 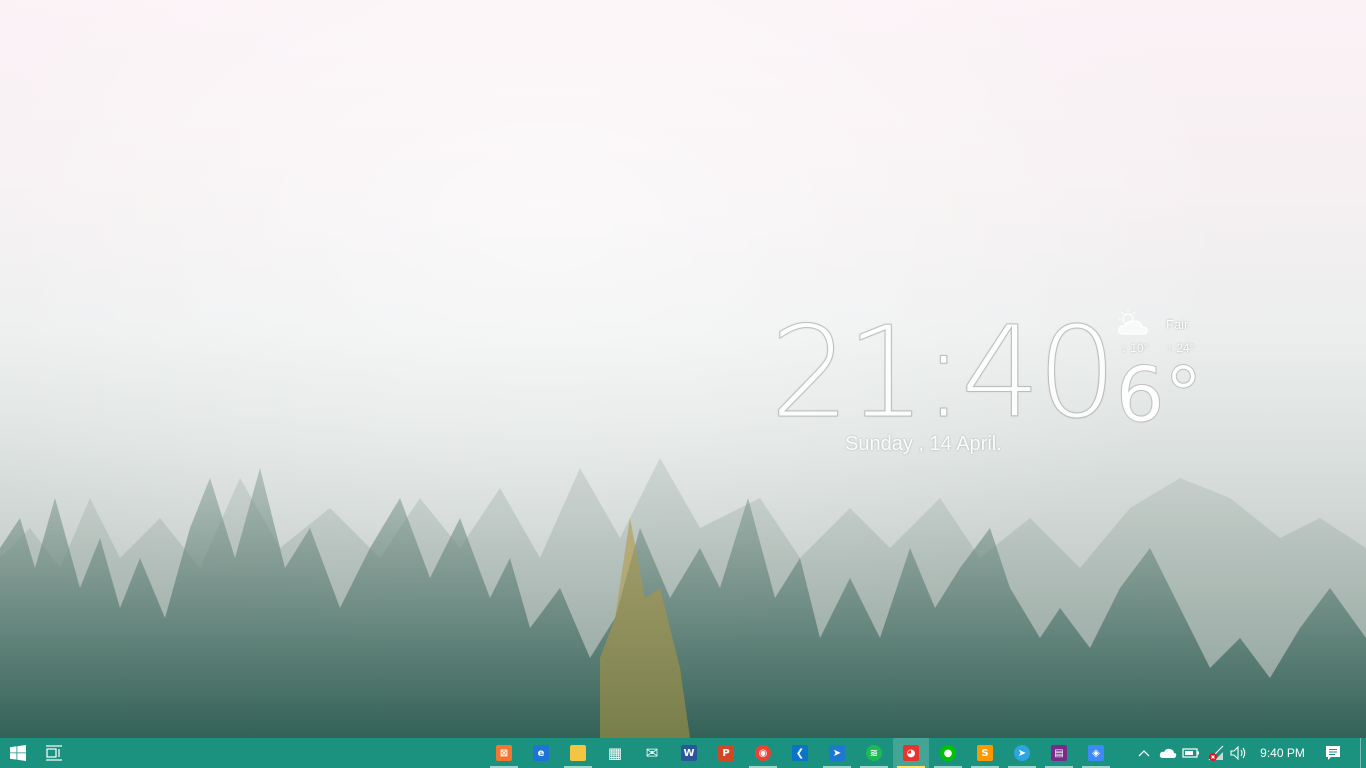 I want to click on action-center-button, so click(x=1333, y=753).